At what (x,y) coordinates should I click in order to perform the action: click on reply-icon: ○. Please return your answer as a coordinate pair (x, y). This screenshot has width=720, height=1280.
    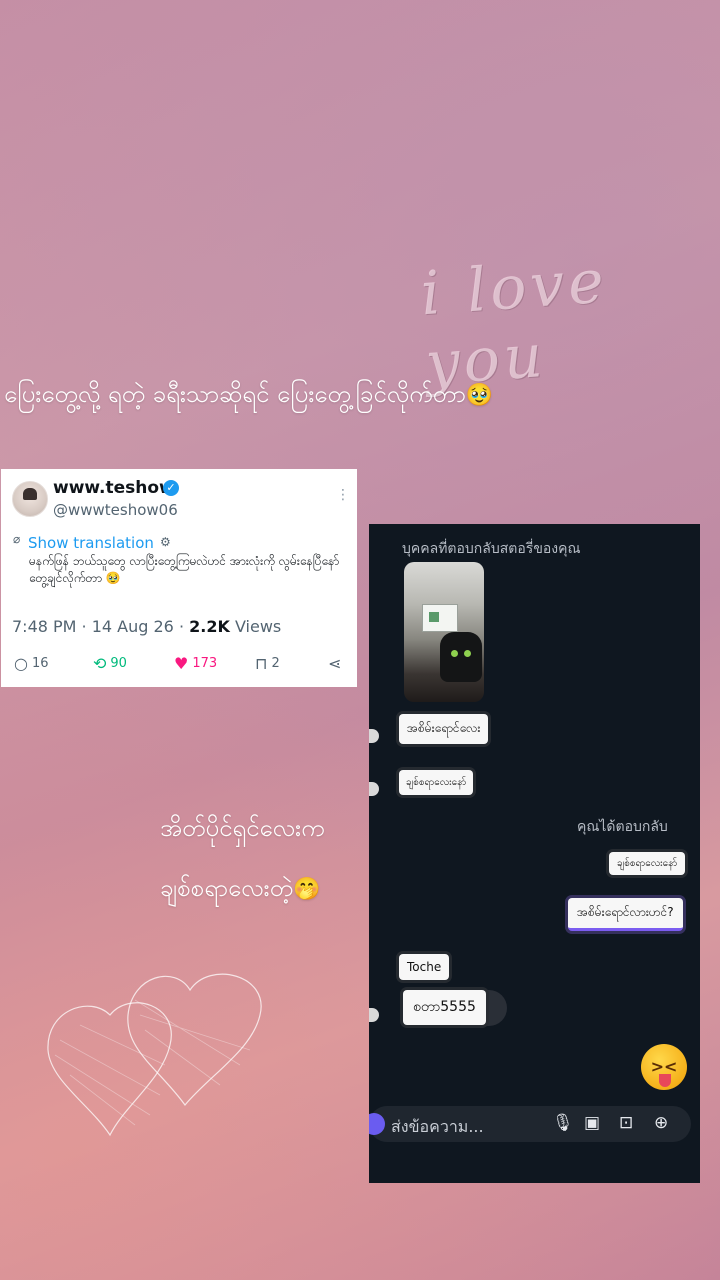
    Looking at the image, I should click on (21, 663).